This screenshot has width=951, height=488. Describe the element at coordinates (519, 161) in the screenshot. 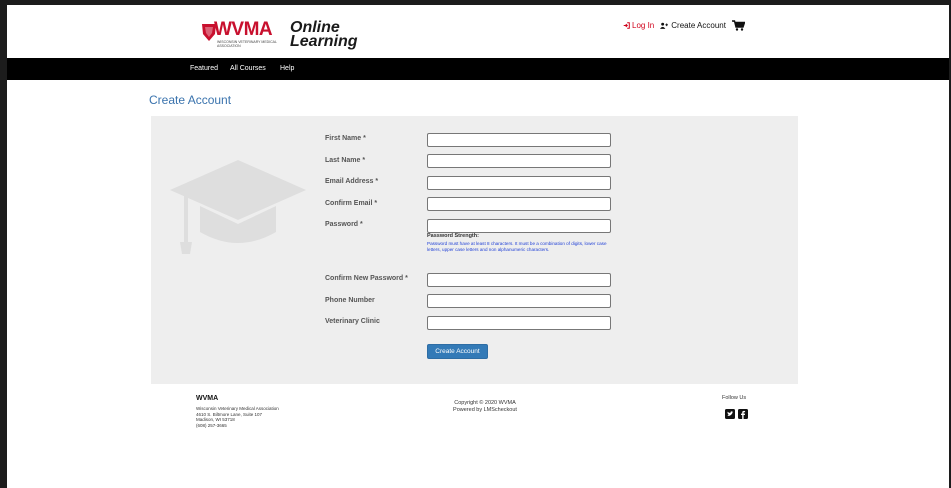

I see `last-name-input` at that location.